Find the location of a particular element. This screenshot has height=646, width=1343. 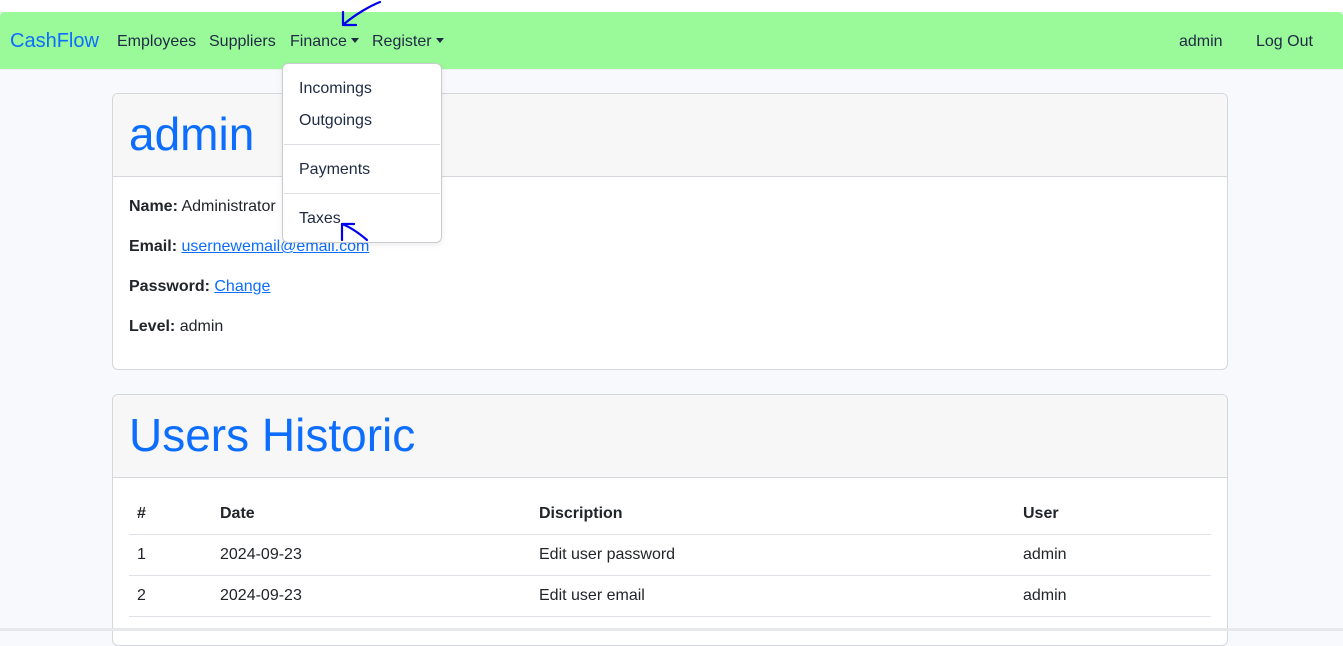

history-card-header: Users Historic is located at coordinates (670, 436).